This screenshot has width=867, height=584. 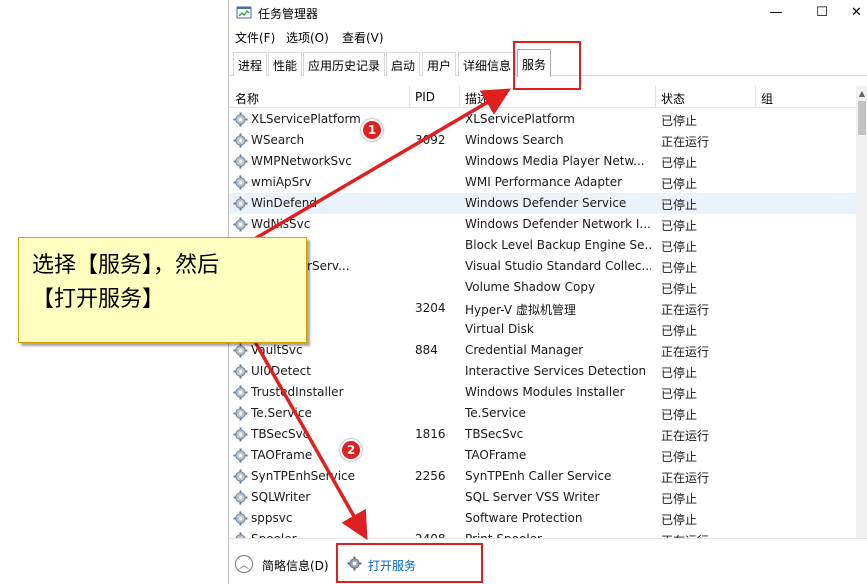 I want to click on scroll-thumb, so click(x=862, y=118).